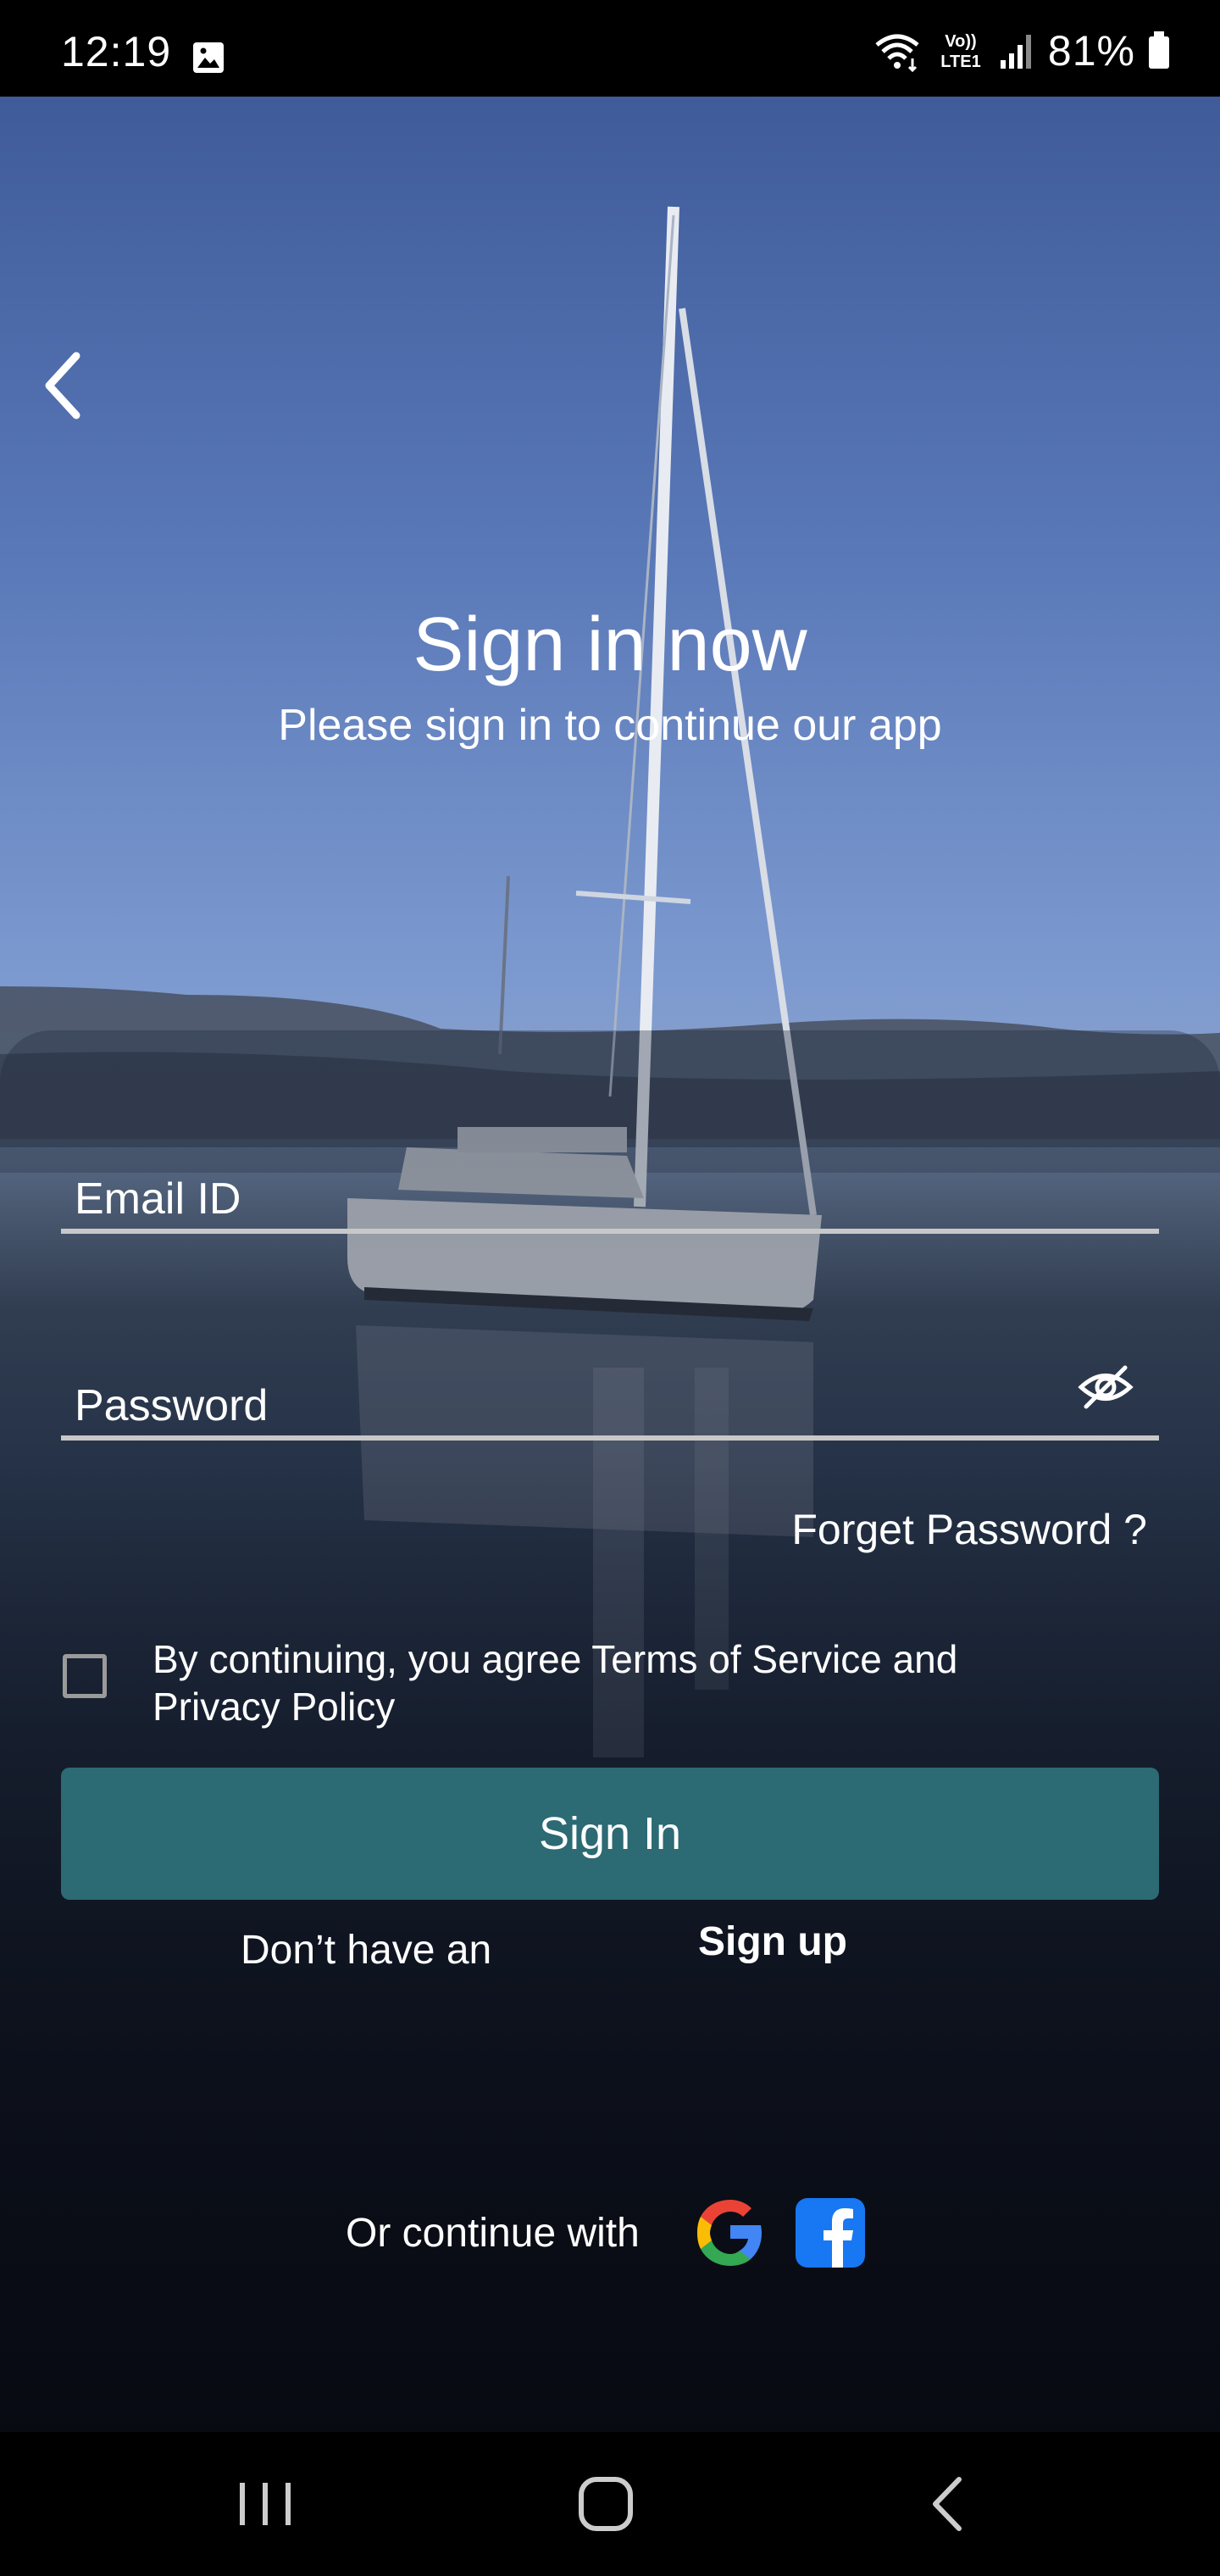 The height and width of the screenshot is (2576, 1220). Describe the element at coordinates (960, 62) in the screenshot. I see `svg-text: LTE1` at that location.